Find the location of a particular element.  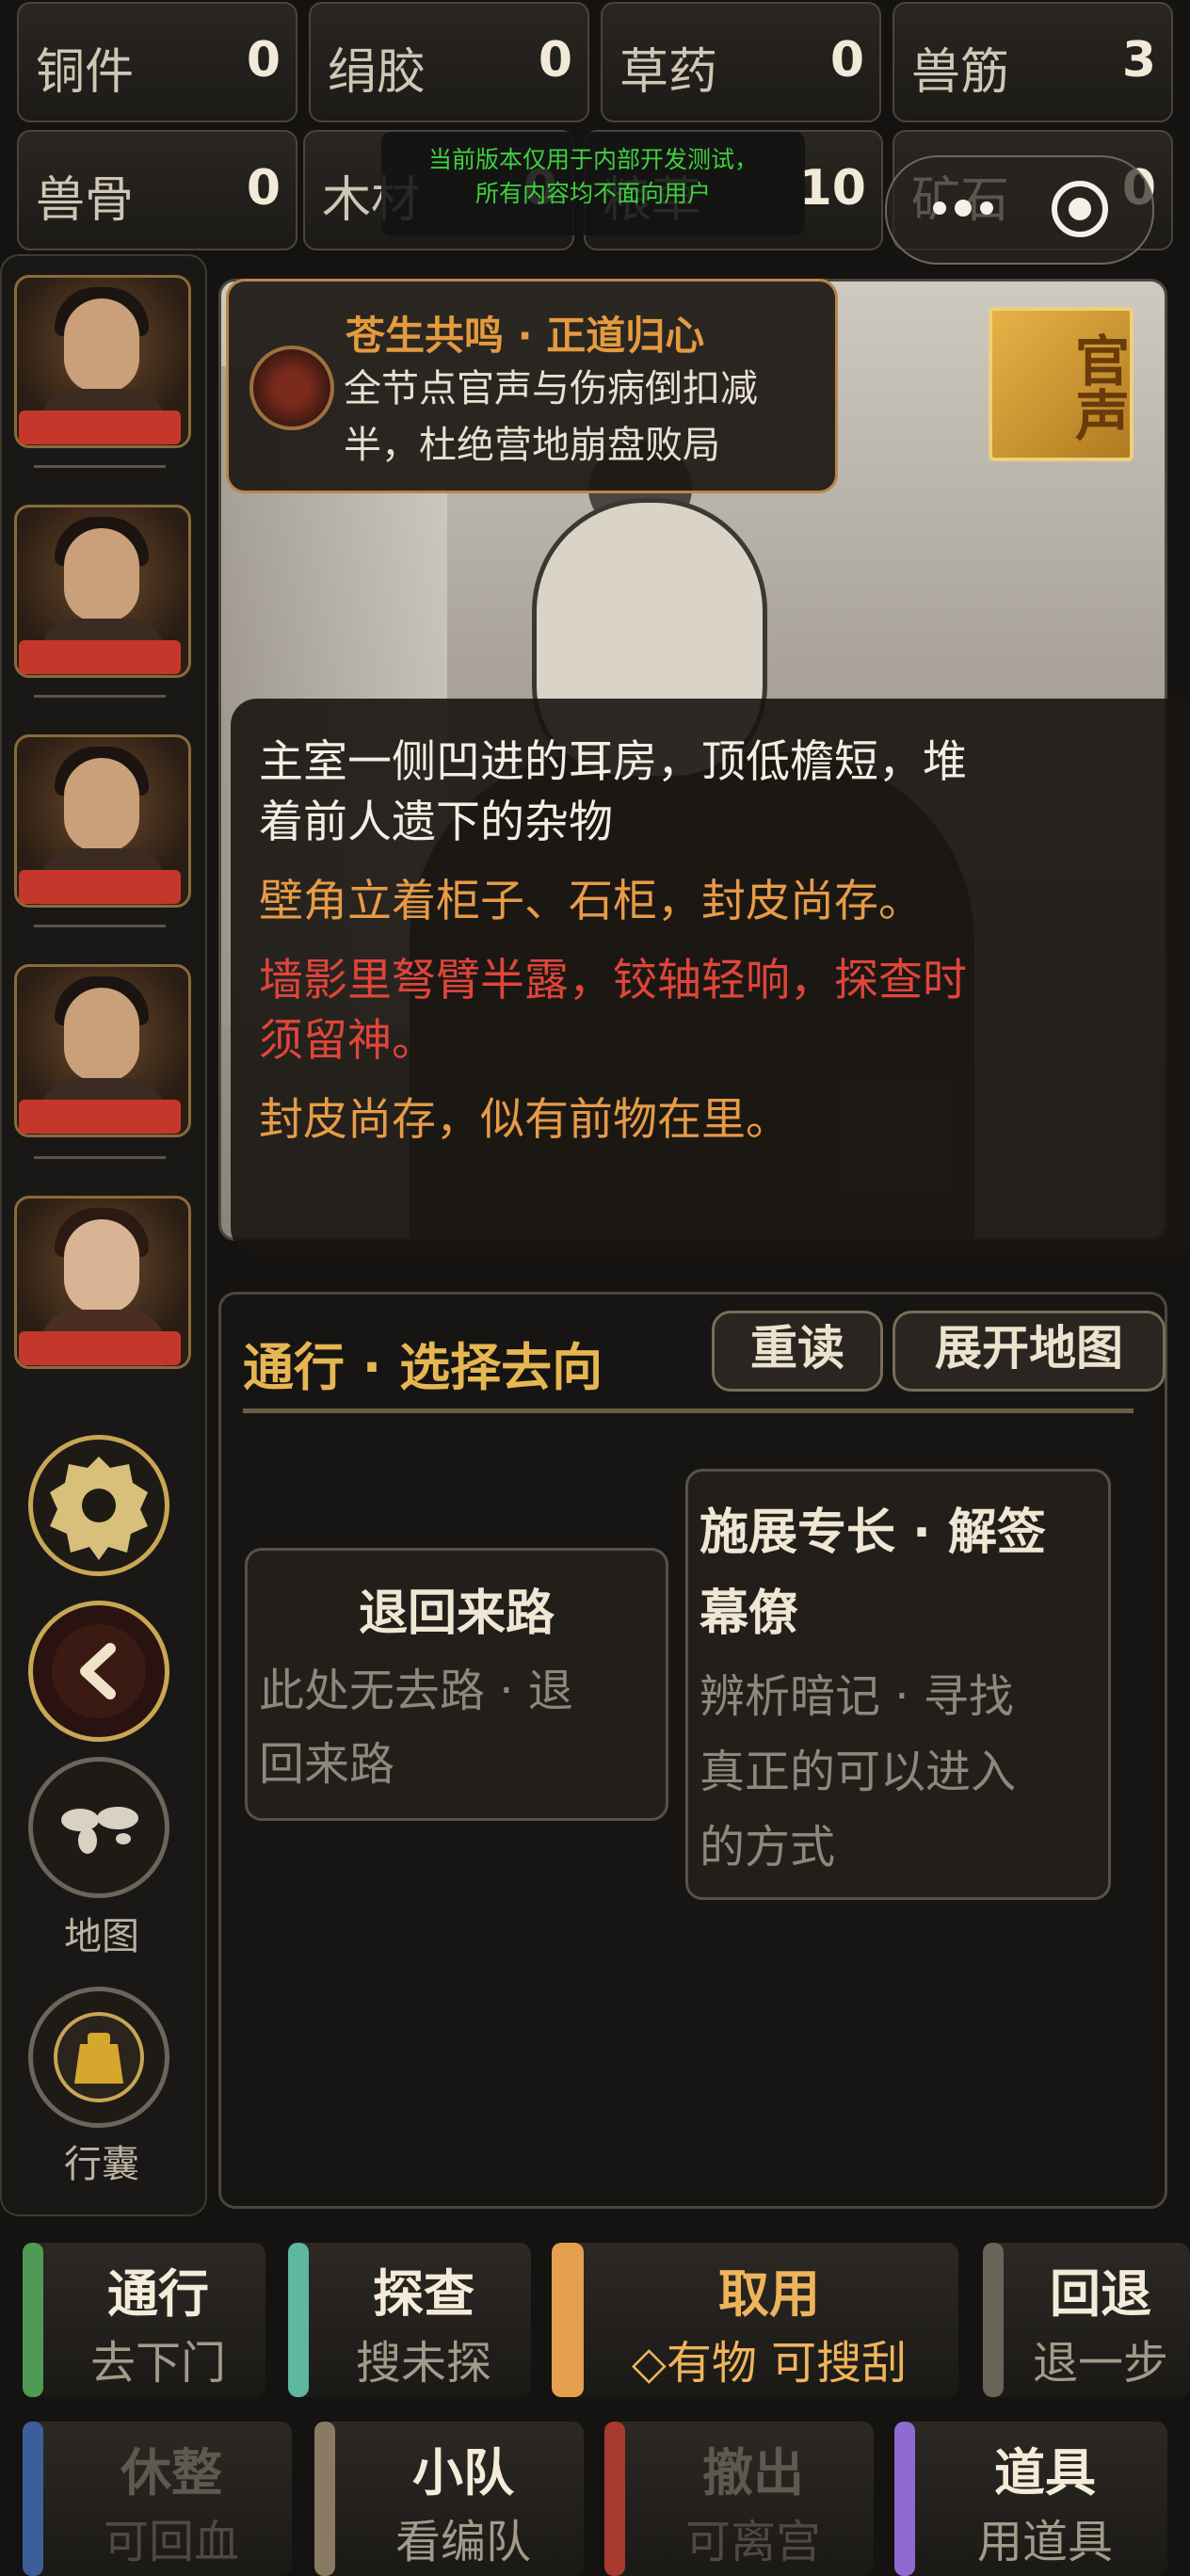

world-map-icon is located at coordinates (99, 1830).